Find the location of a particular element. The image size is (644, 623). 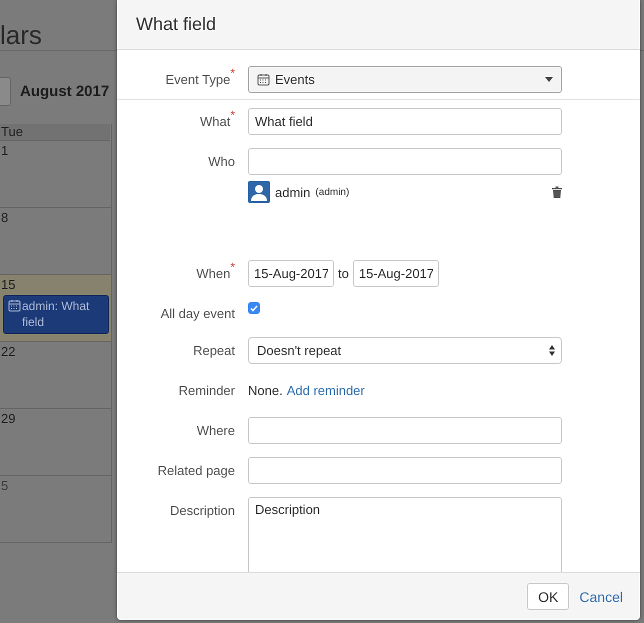

day-cell: 1 is located at coordinates (55, 174).